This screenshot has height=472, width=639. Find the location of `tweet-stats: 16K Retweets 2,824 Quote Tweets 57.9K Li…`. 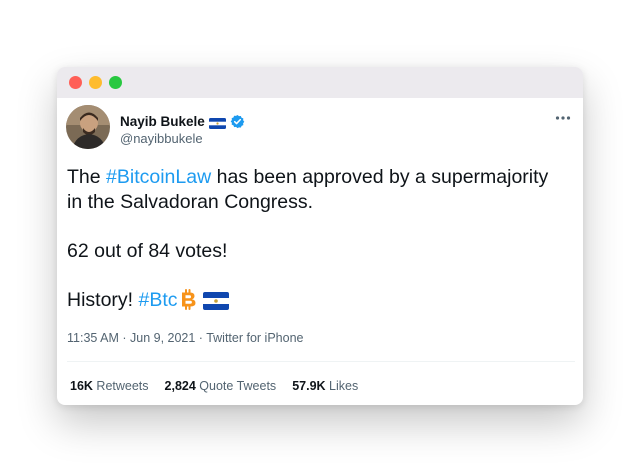

tweet-stats: 16K Retweets 2,824 Quote Tweets 57.9K Li… is located at coordinates (214, 386).